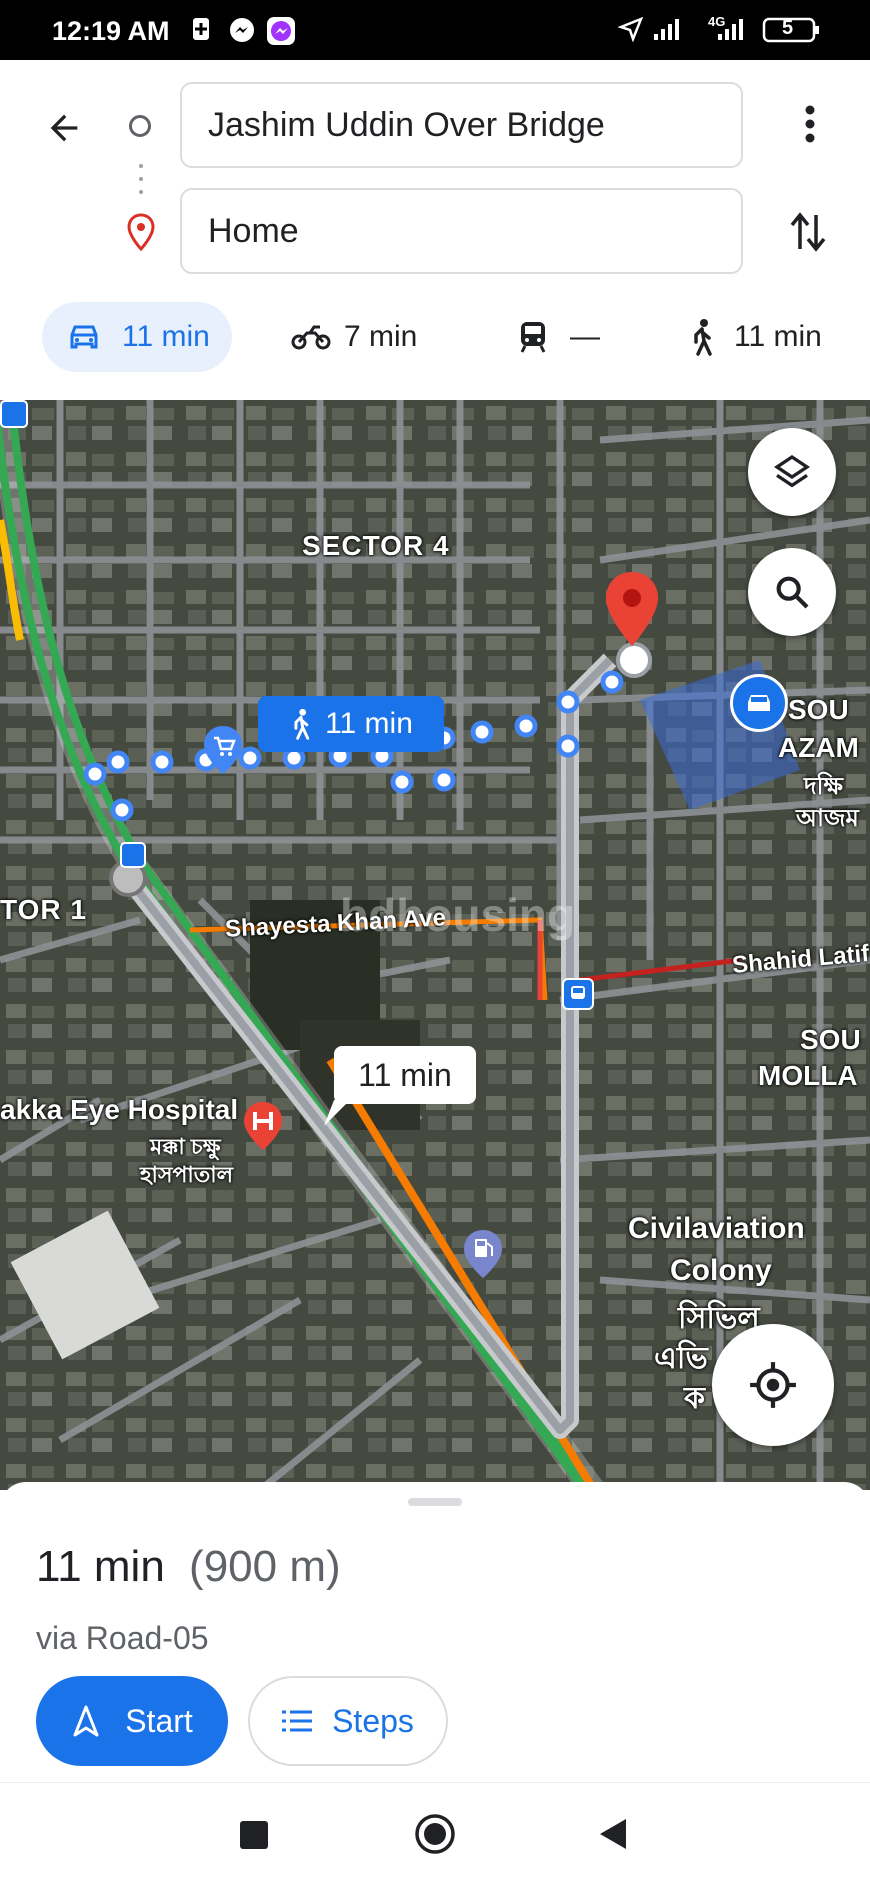 The image size is (870, 1886). What do you see at coordinates (242, 32) in the screenshot?
I see `messenger-icon` at bounding box center [242, 32].